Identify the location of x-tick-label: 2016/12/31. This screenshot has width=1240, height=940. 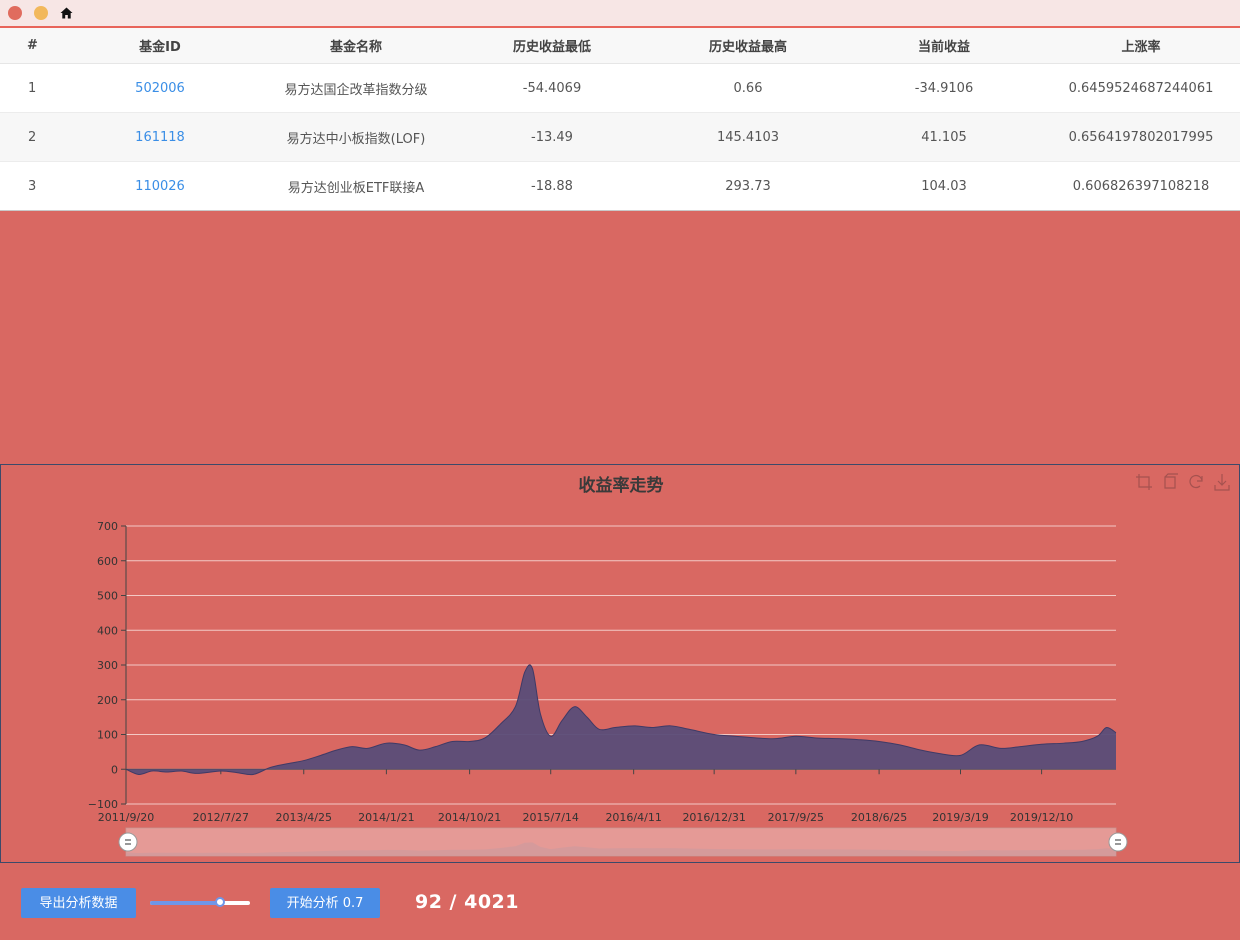
(713, 817).